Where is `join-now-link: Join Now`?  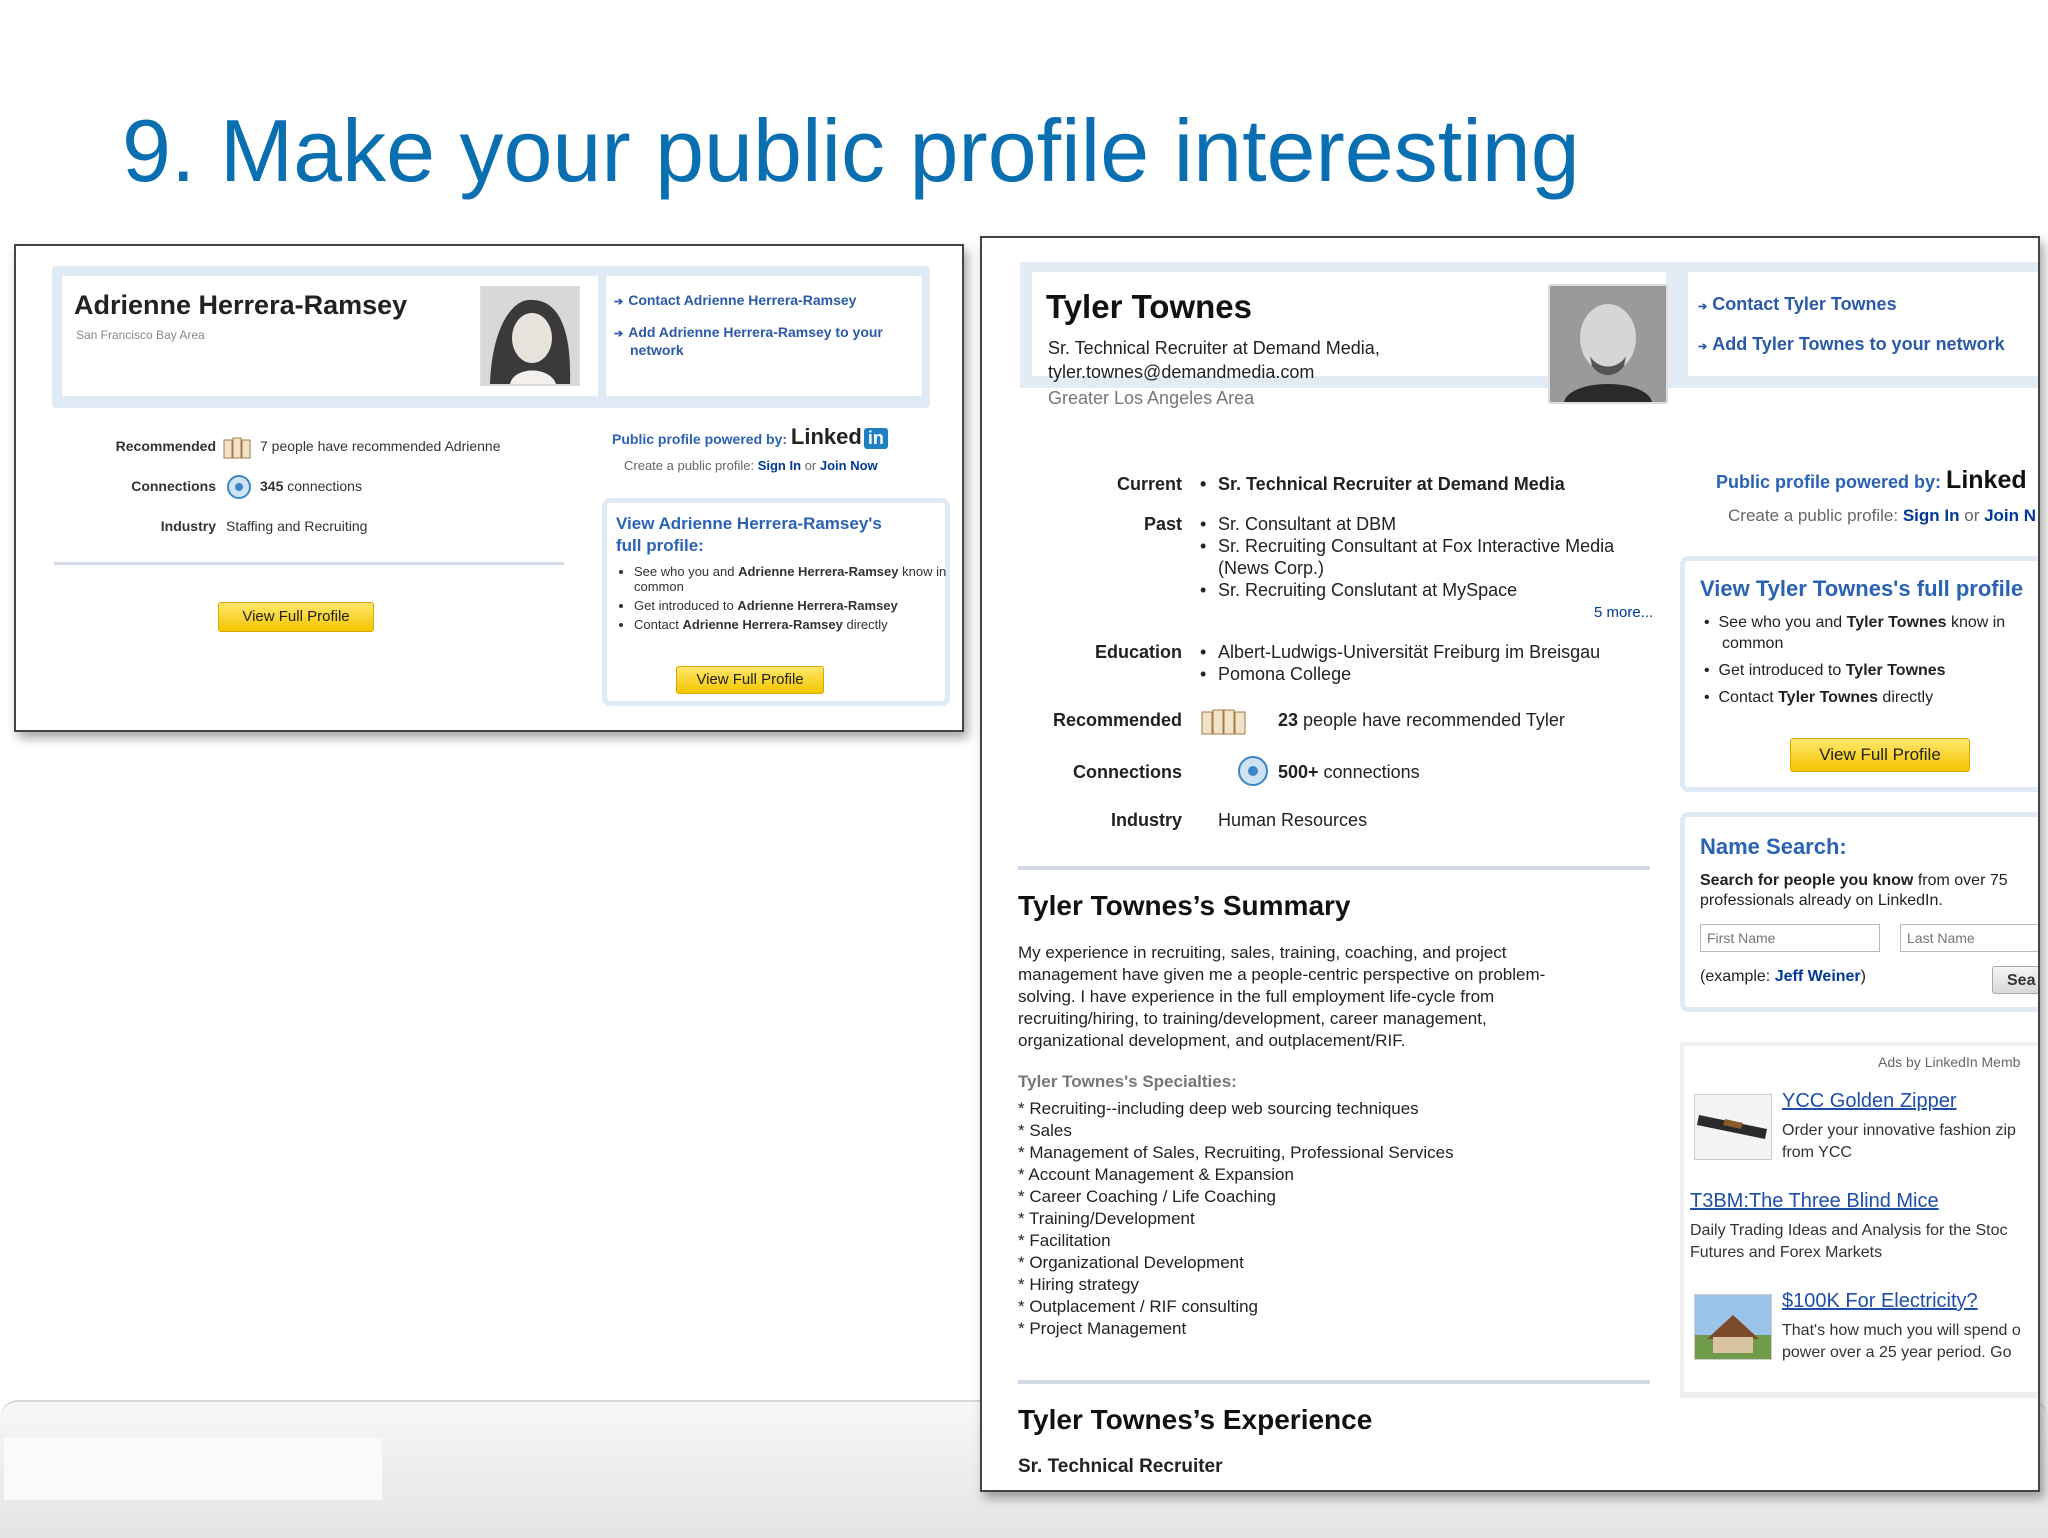
join-now-link: Join Now is located at coordinates (849, 465).